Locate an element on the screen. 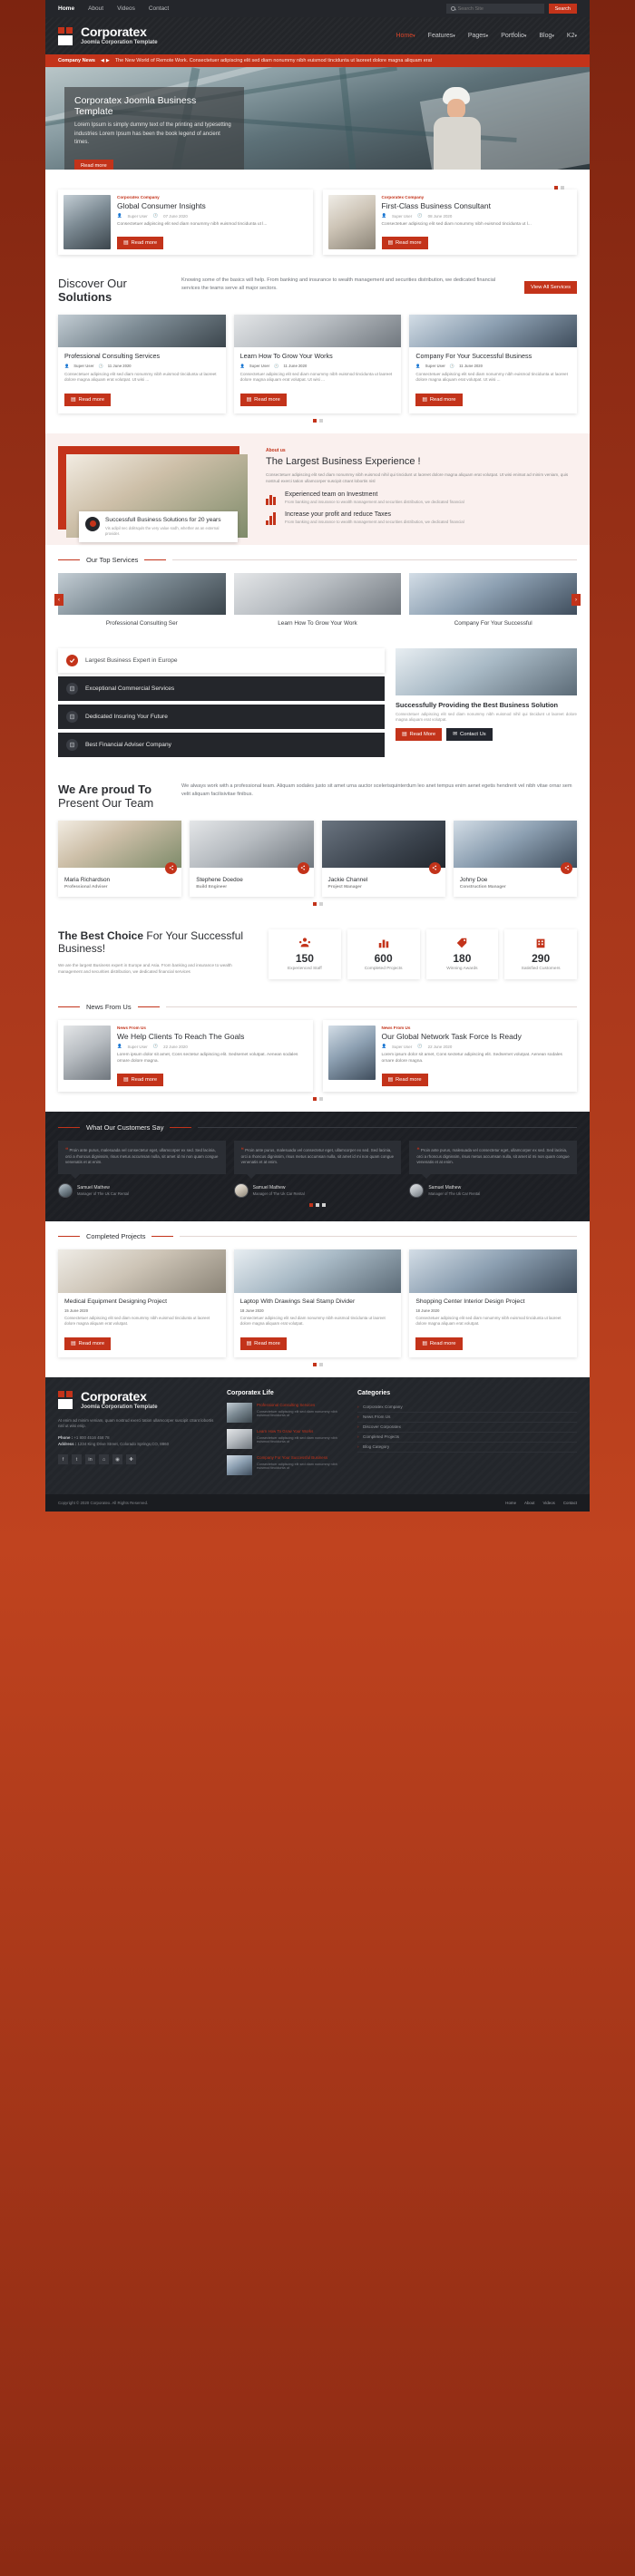  pinterest-icon: ◉ is located at coordinates (117, 1459).